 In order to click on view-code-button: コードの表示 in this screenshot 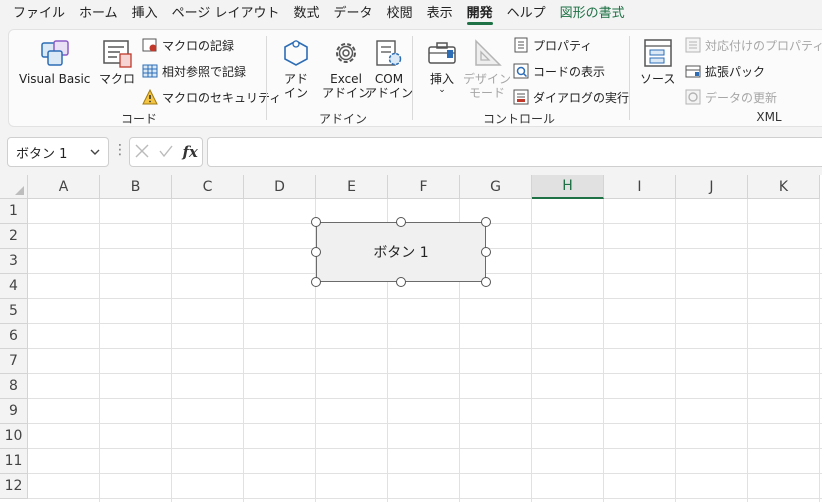, I will do `click(559, 71)`.